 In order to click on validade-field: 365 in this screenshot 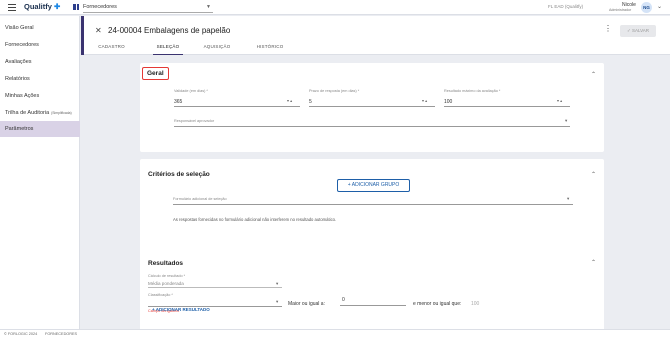, I will do `click(178, 102)`.